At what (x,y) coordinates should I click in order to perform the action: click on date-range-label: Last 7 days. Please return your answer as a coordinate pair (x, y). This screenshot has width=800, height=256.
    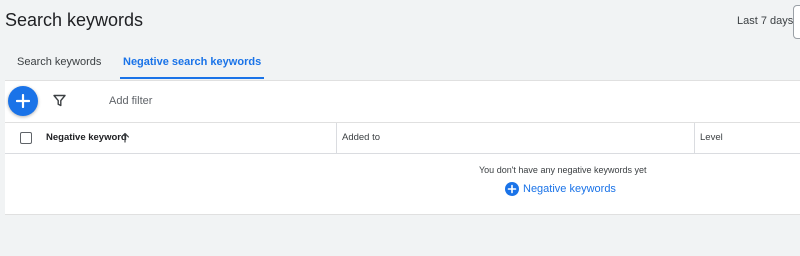
    Looking at the image, I should click on (765, 21).